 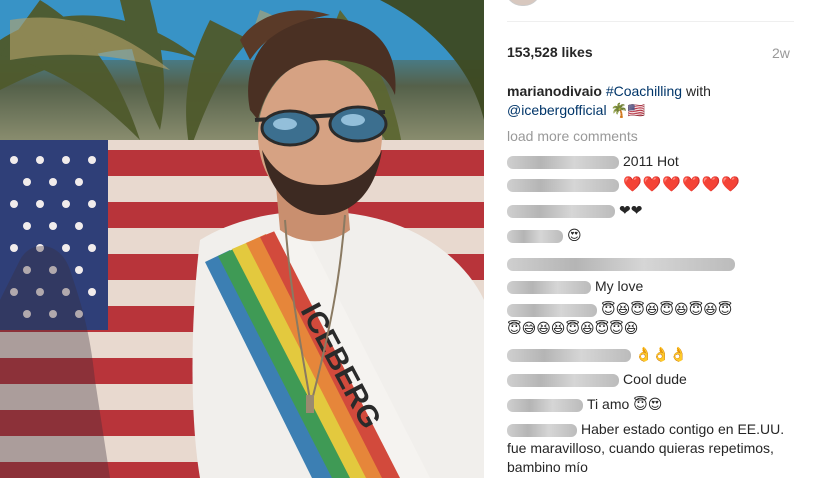 I want to click on caption-mention: @icebergofficial, so click(x=557, y=110).